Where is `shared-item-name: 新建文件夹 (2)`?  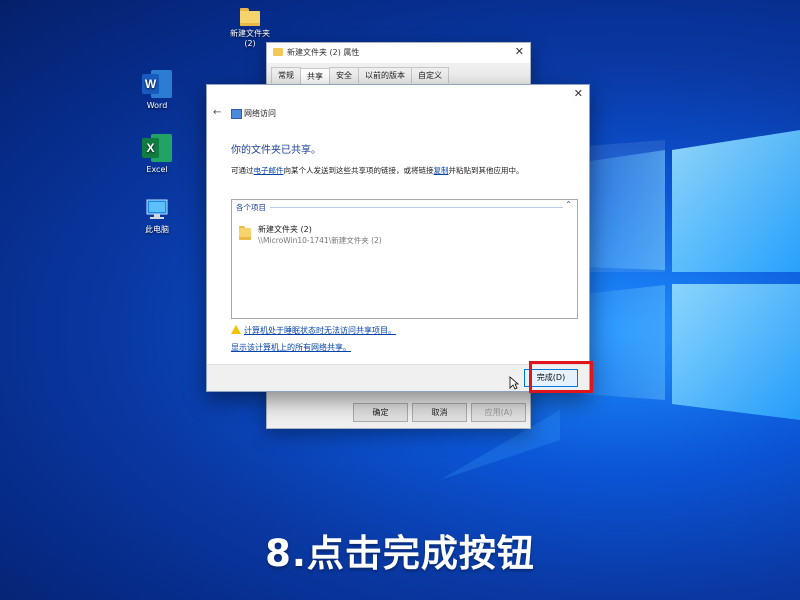
shared-item-name: 新建文件夹 (2) is located at coordinates (285, 229).